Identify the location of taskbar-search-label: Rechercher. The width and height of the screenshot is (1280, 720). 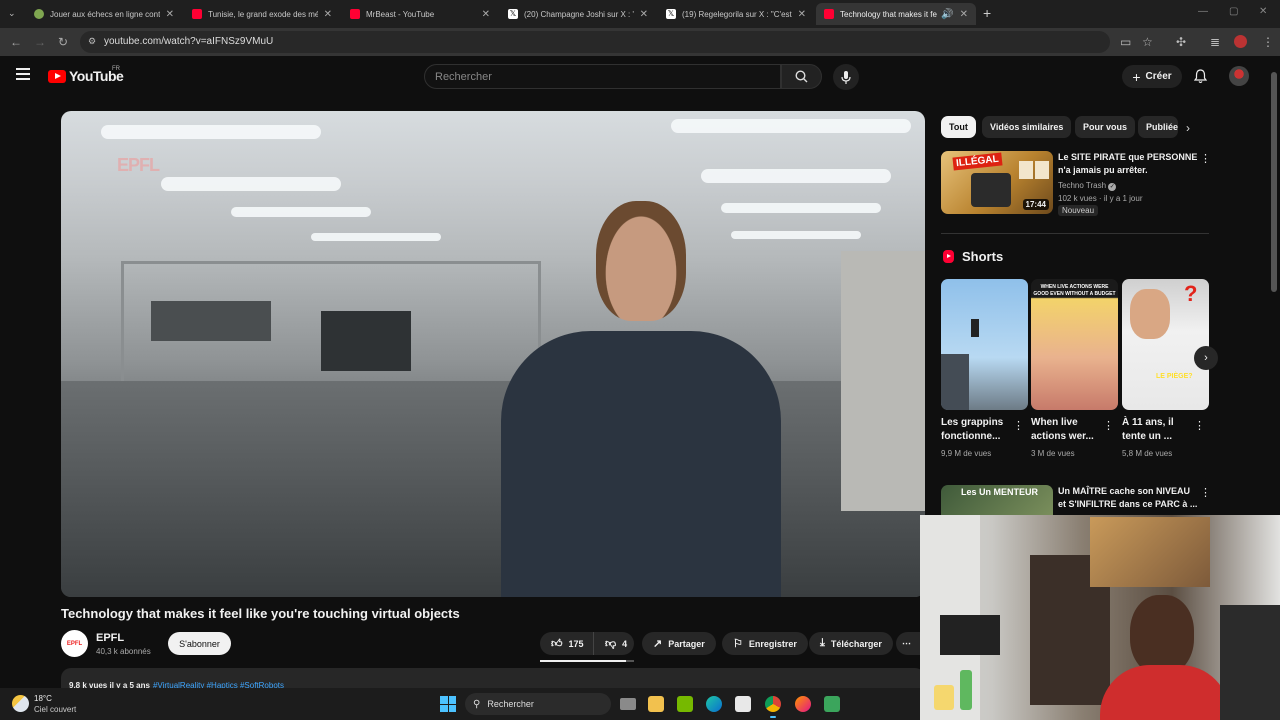
(510, 704).